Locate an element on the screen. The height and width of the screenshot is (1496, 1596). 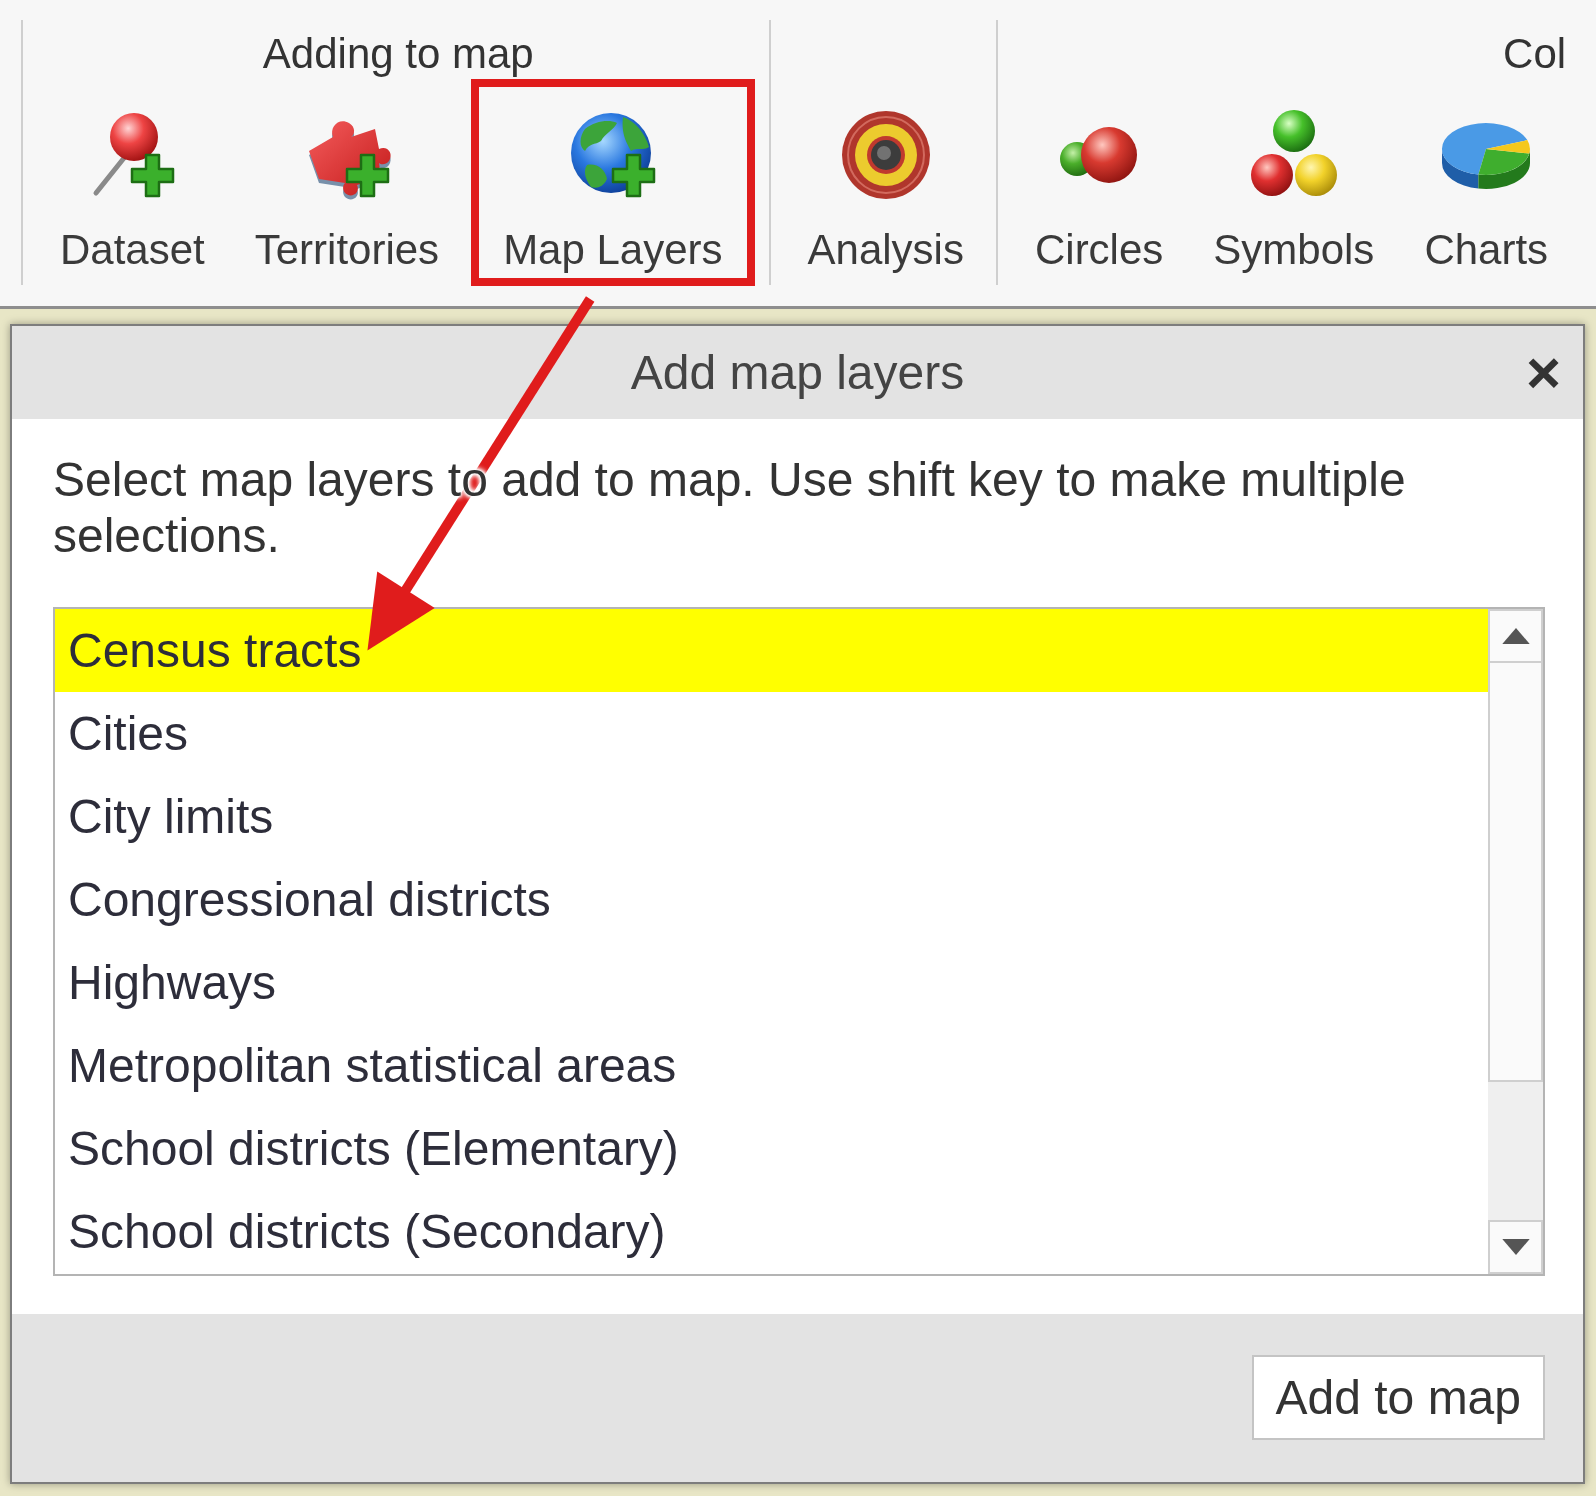
toolbar-button: Symbols is located at coordinates (1294, 182).